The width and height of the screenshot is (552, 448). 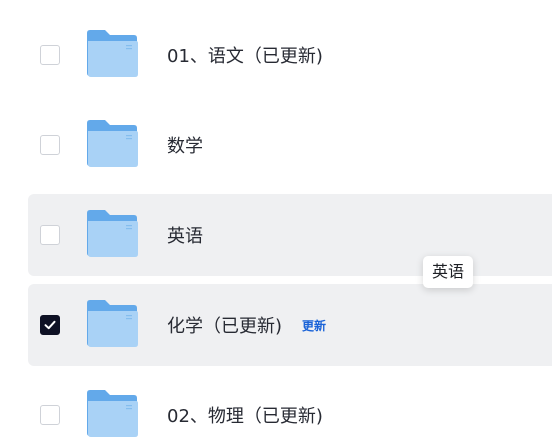 What do you see at coordinates (314, 326) in the screenshot?
I see `updated-badge: 更新` at bounding box center [314, 326].